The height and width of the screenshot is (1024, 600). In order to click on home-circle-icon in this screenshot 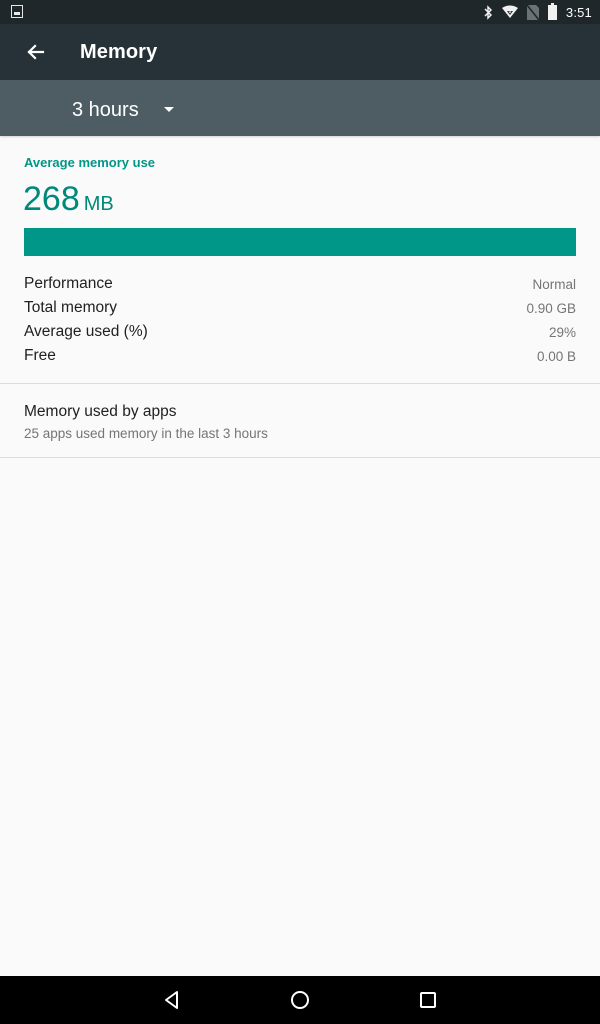, I will do `click(300, 1000)`.